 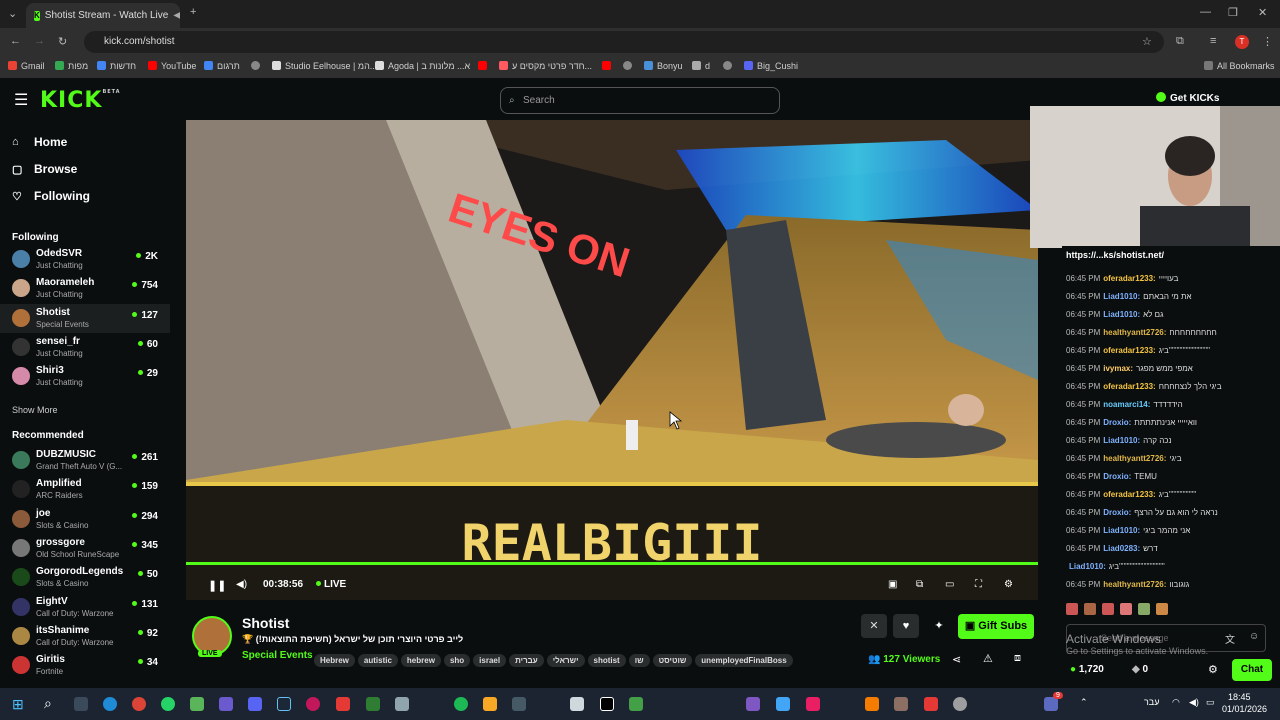 What do you see at coordinates (1187, 98) in the screenshot?
I see `get-kicks-button: Get KICKs` at bounding box center [1187, 98].